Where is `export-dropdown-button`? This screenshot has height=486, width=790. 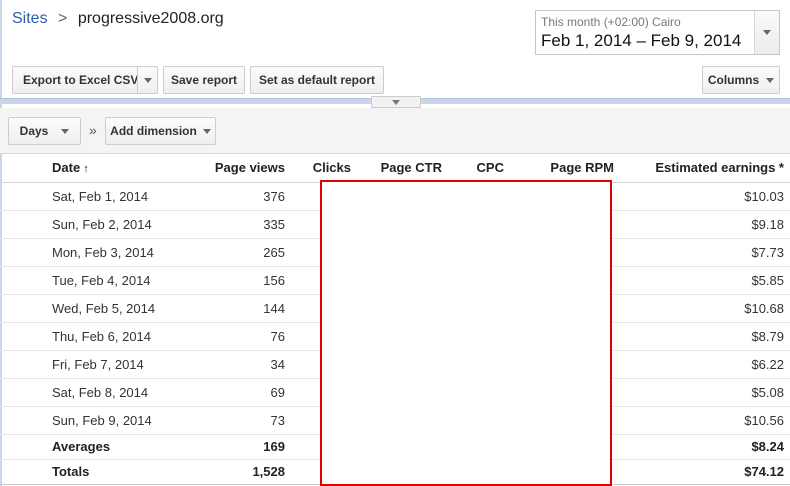 export-dropdown-button is located at coordinates (147, 80).